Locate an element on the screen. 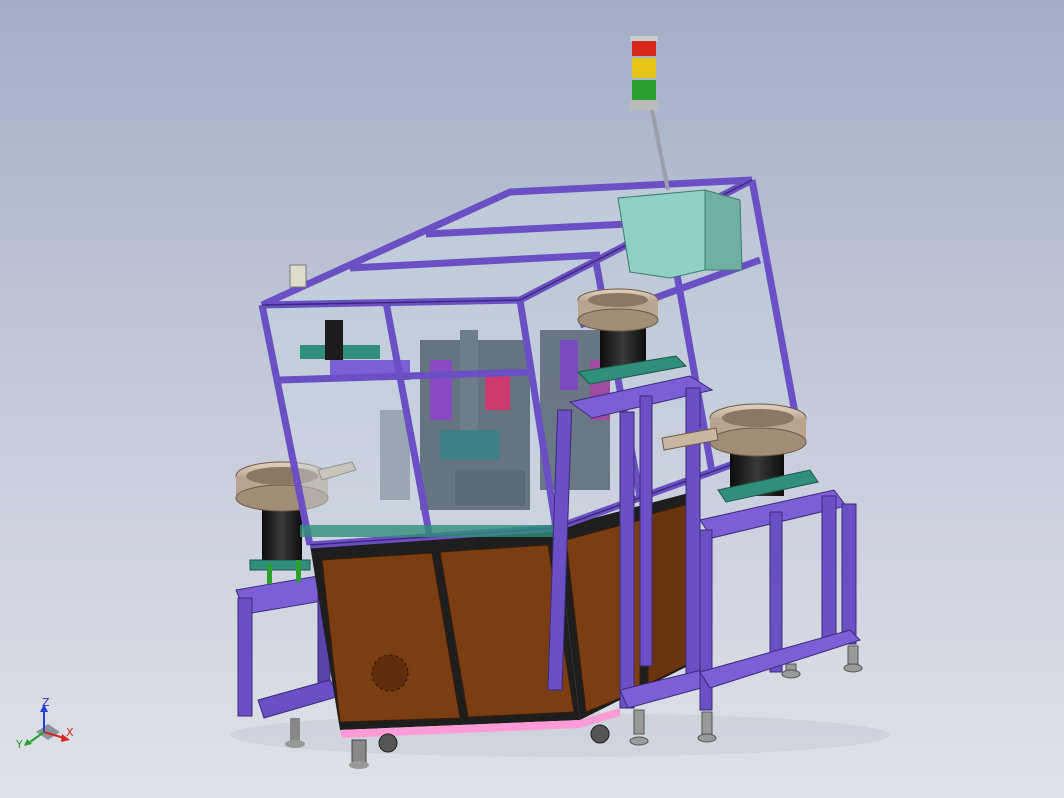  signal-light-green is located at coordinates (644, 90).